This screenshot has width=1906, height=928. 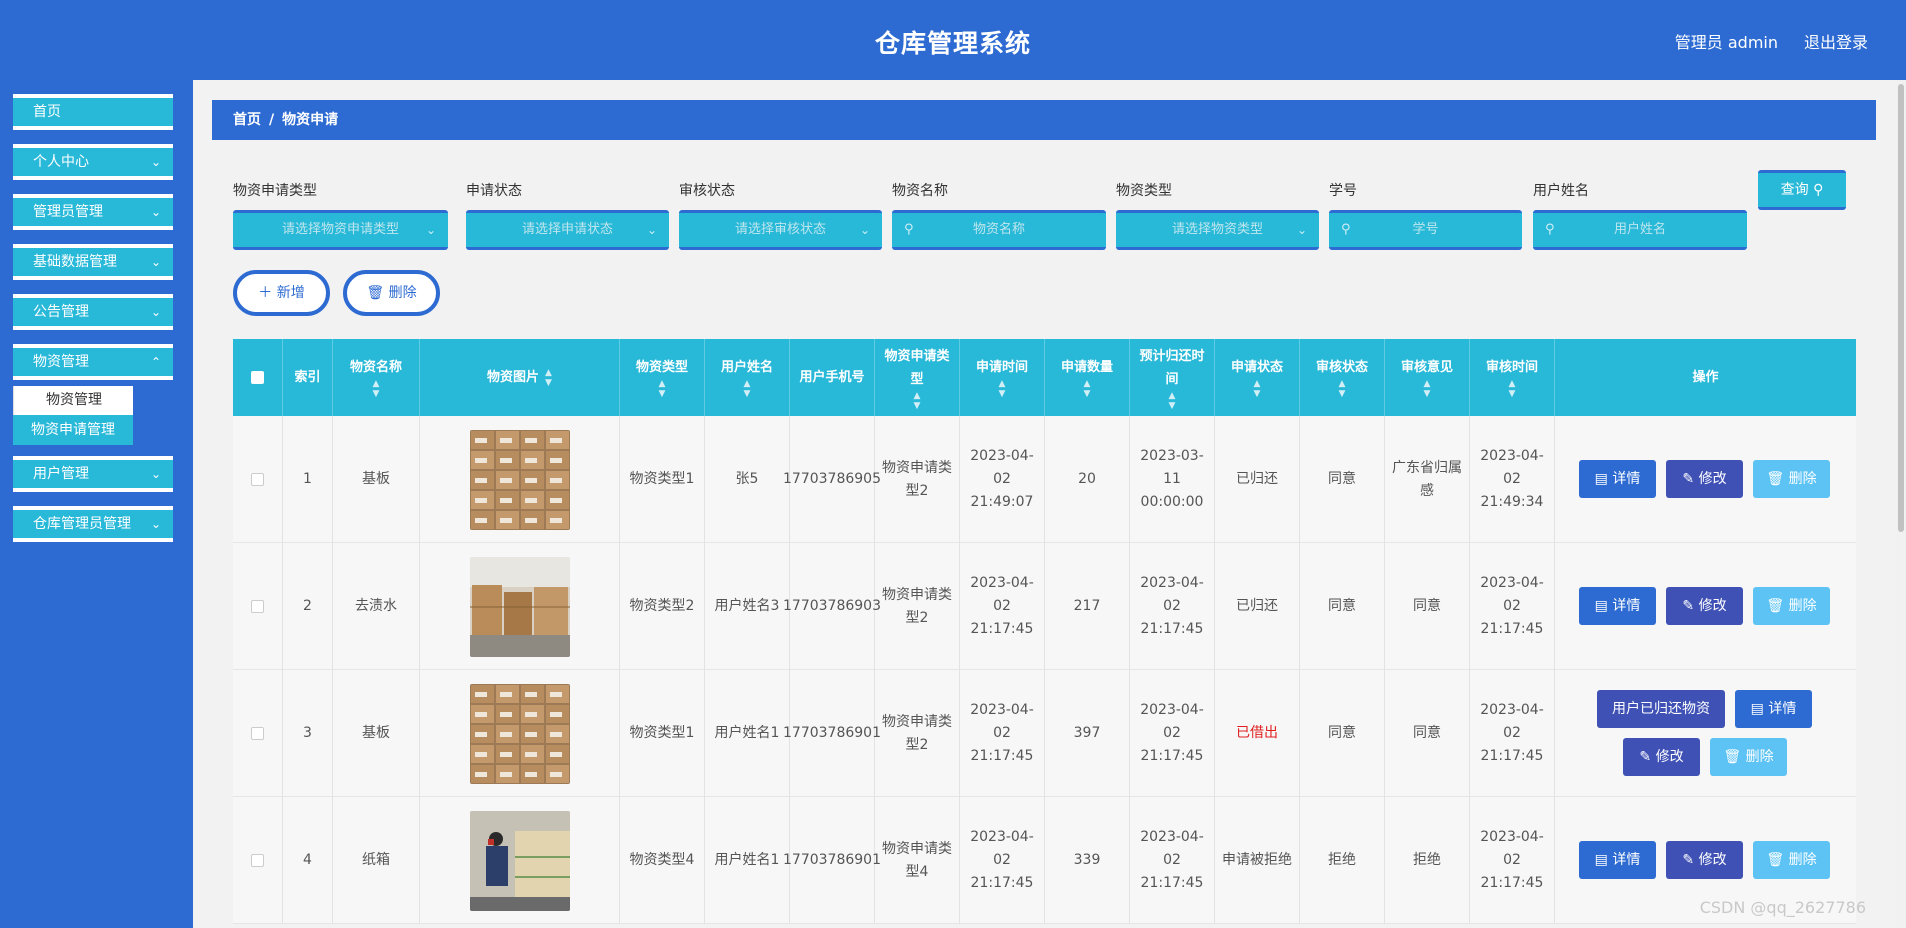 I want to click on sidebar-item-label: 用户管理, so click(x=61, y=474).